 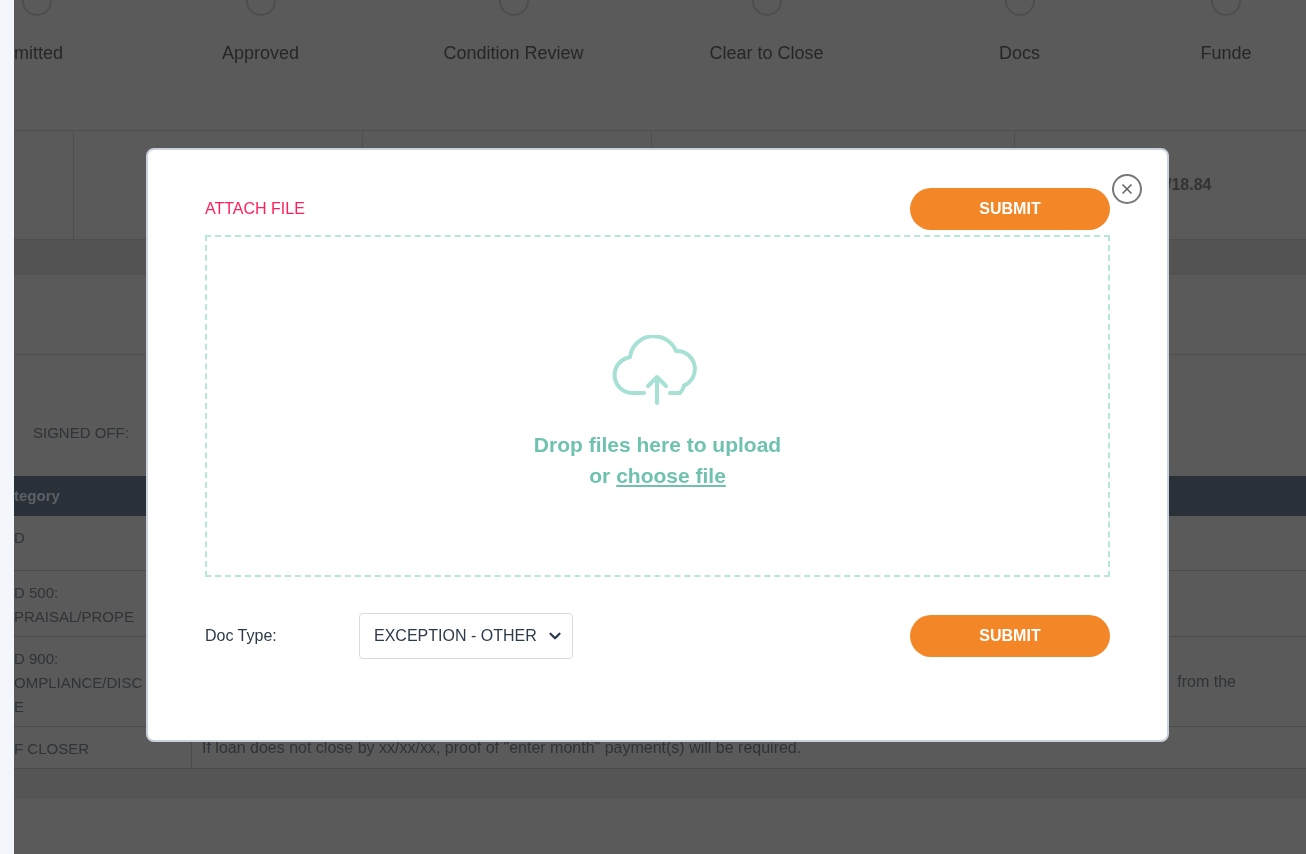 What do you see at coordinates (466, 636) in the screenshot?
I see `doc-type-select: EXCEPTION - OTHER` at bounding box center [466, 636].